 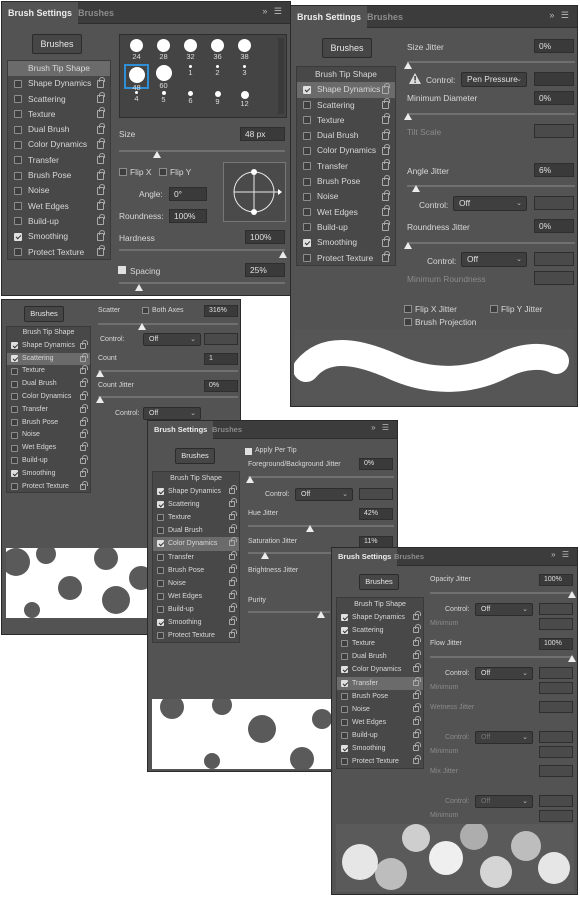 I want to click on flow-jitter-slider, so click(x=501, y=657).